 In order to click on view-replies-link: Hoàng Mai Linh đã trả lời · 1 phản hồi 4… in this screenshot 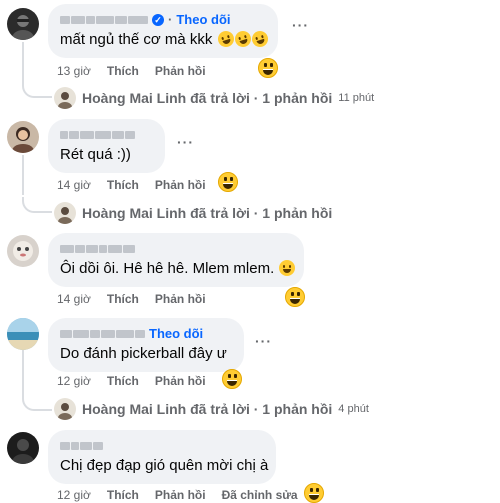, I will do `click(211, 409)`.